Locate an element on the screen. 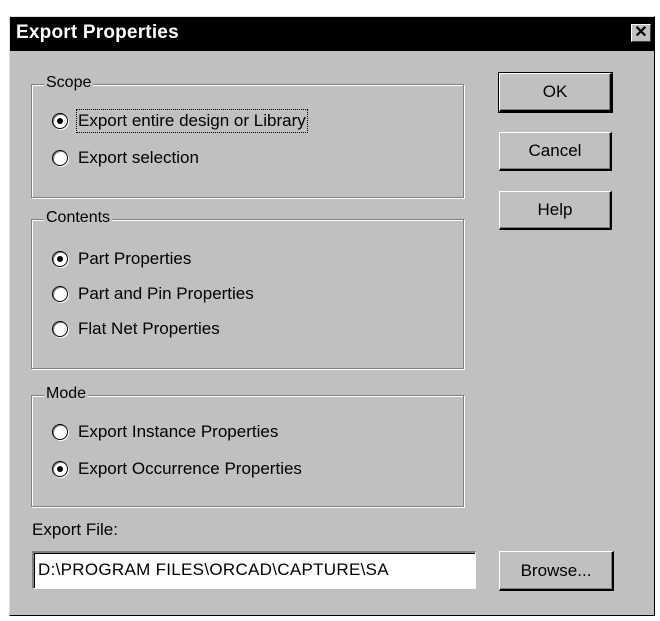 The height and width of the screenshot is (621, 660). radio-label: Export entire design or Library is located at coordinates (192, 121).